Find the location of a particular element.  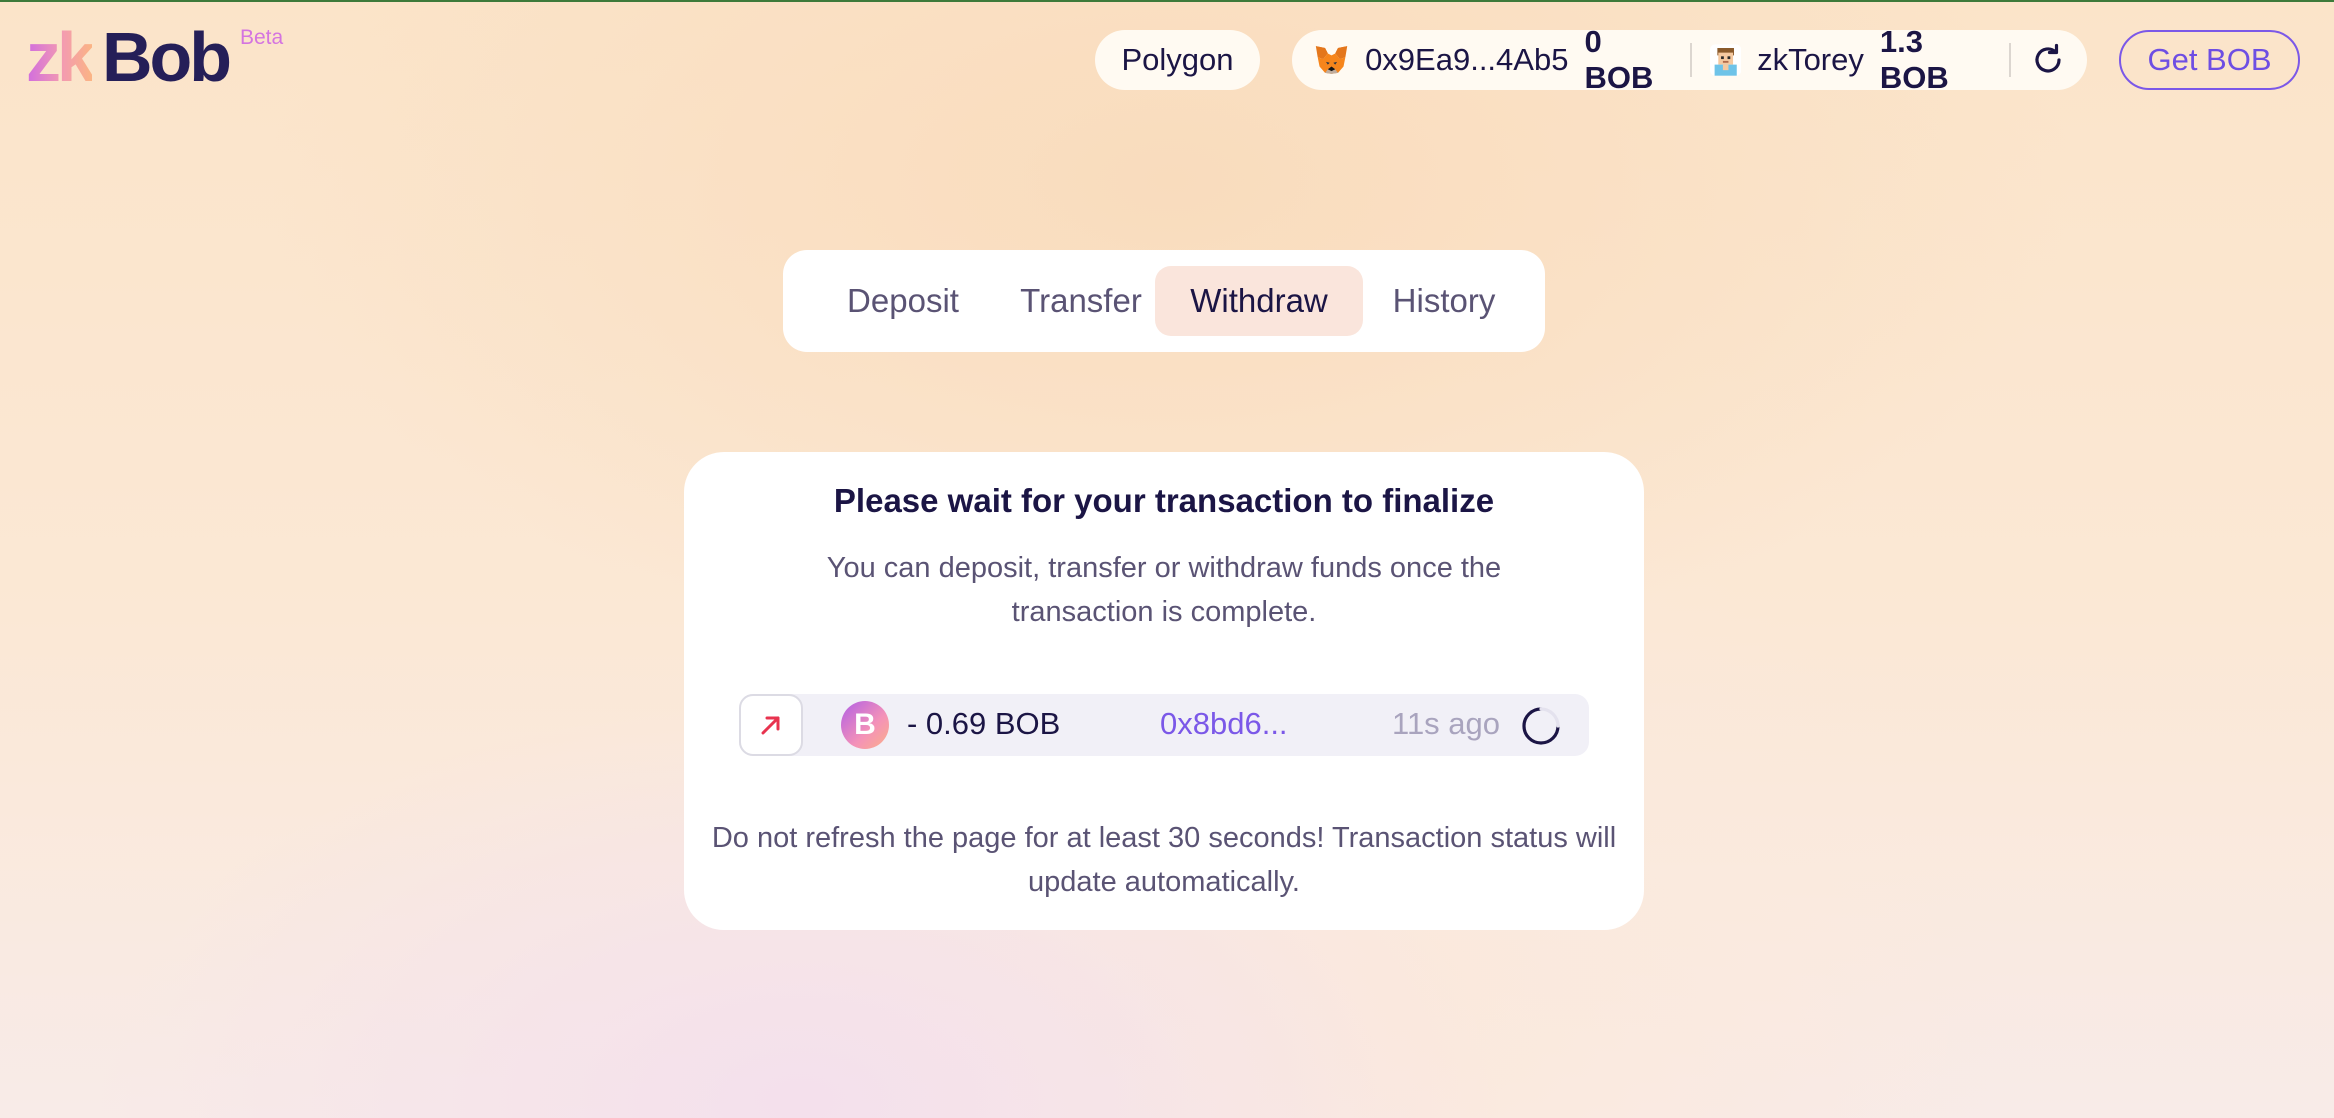

tab-bar: Deposit Transfer Withdraw History is located at coordinates (1164, 301).